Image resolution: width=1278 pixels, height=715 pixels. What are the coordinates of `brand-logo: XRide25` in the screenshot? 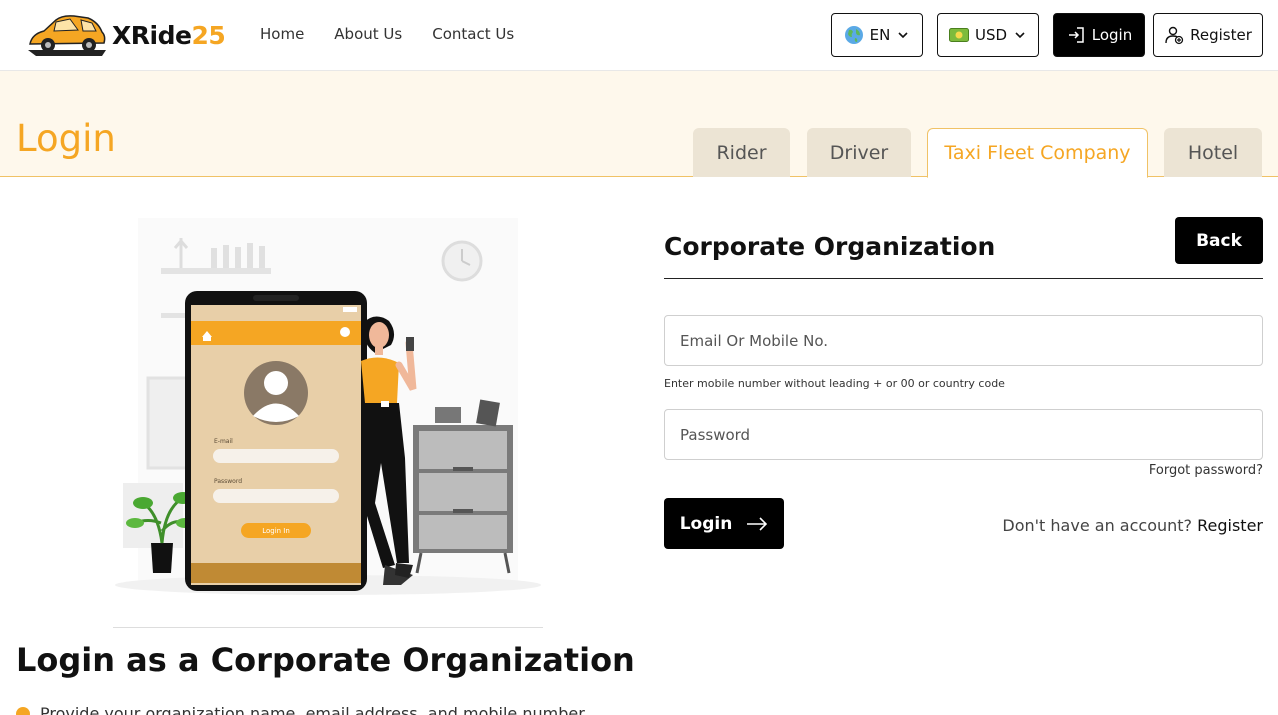 It's located at (126, 35).